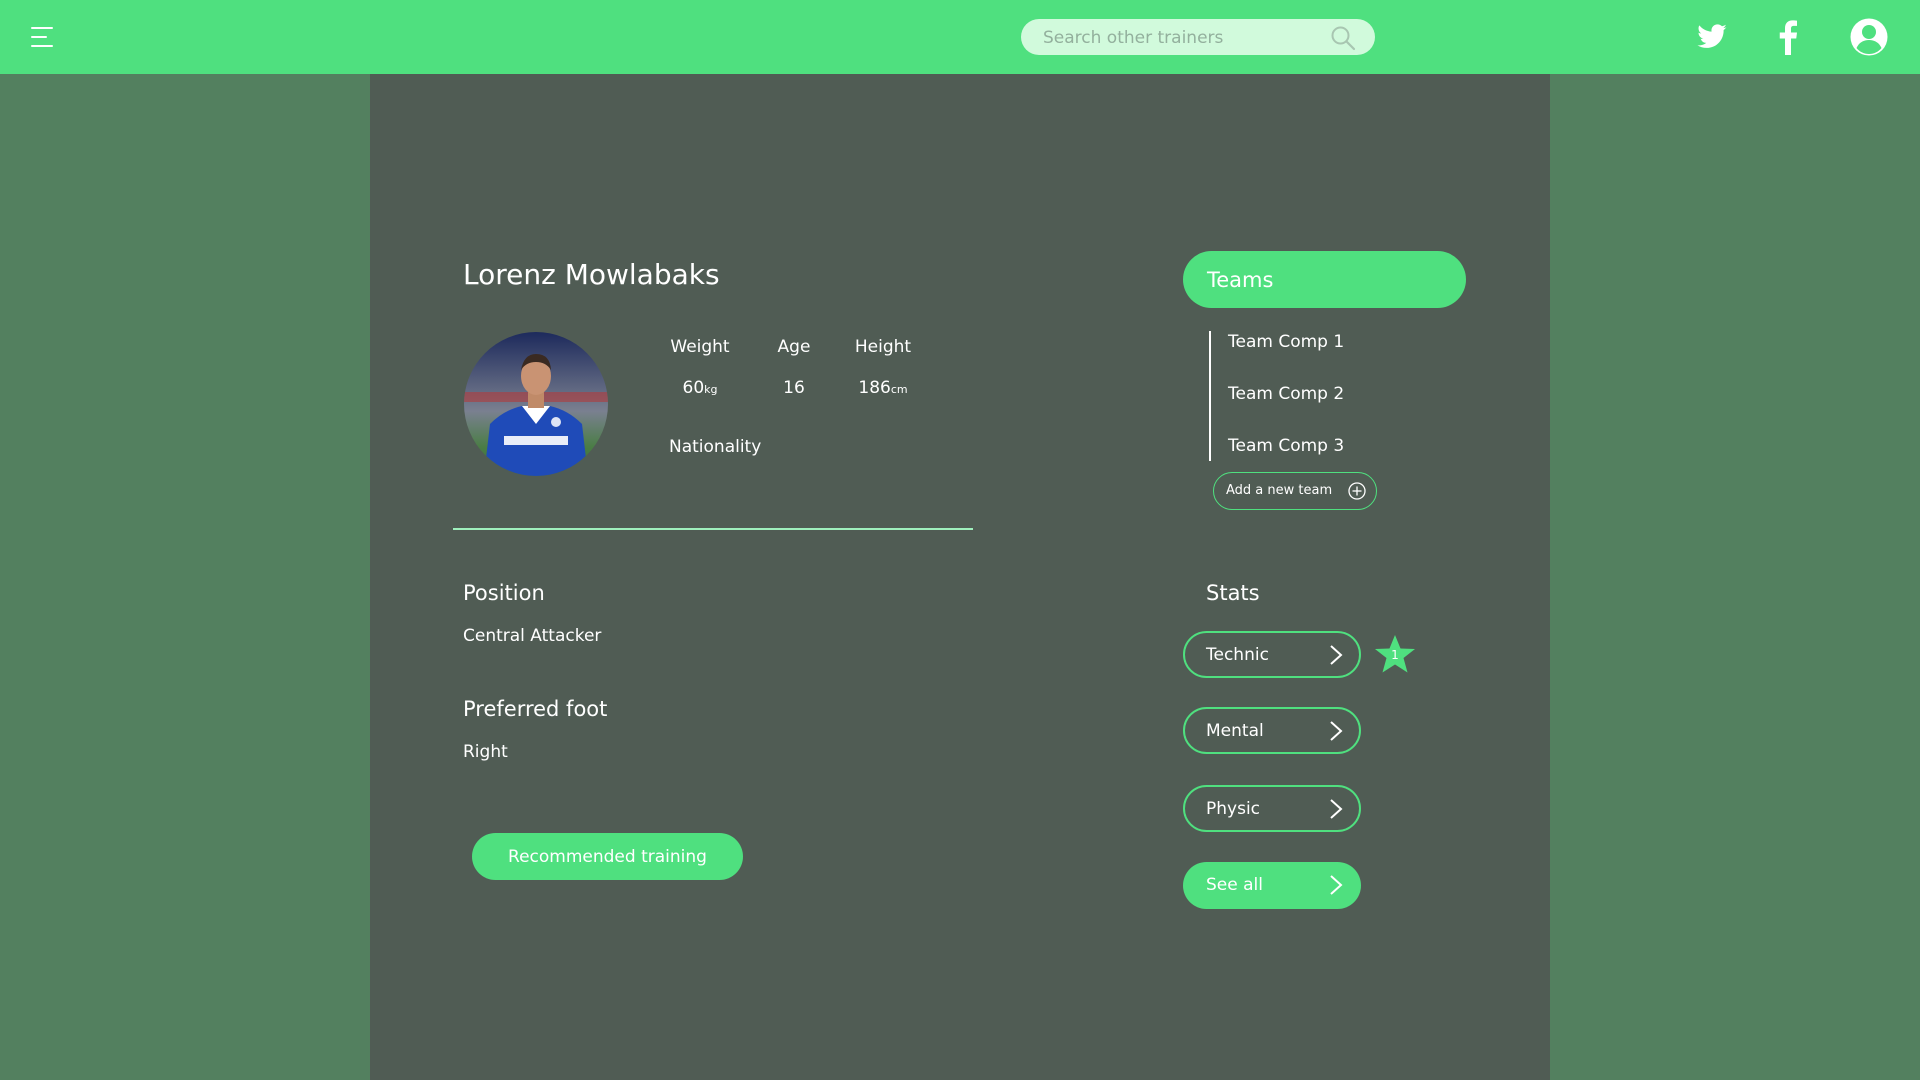  What do you see at coordinates (1279, 490) in the screenshot?
I see `add-team-label: Add a new team` at bounding box center [1279, 490].